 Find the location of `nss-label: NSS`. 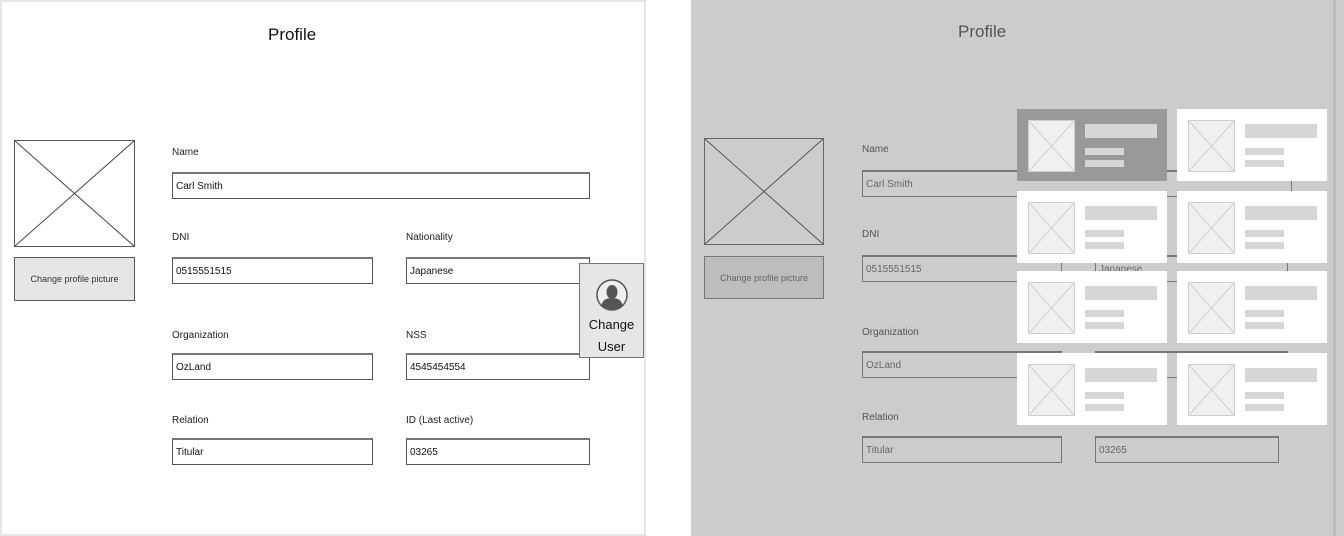

nss-label: NSS is located at coordinates (416, 335).